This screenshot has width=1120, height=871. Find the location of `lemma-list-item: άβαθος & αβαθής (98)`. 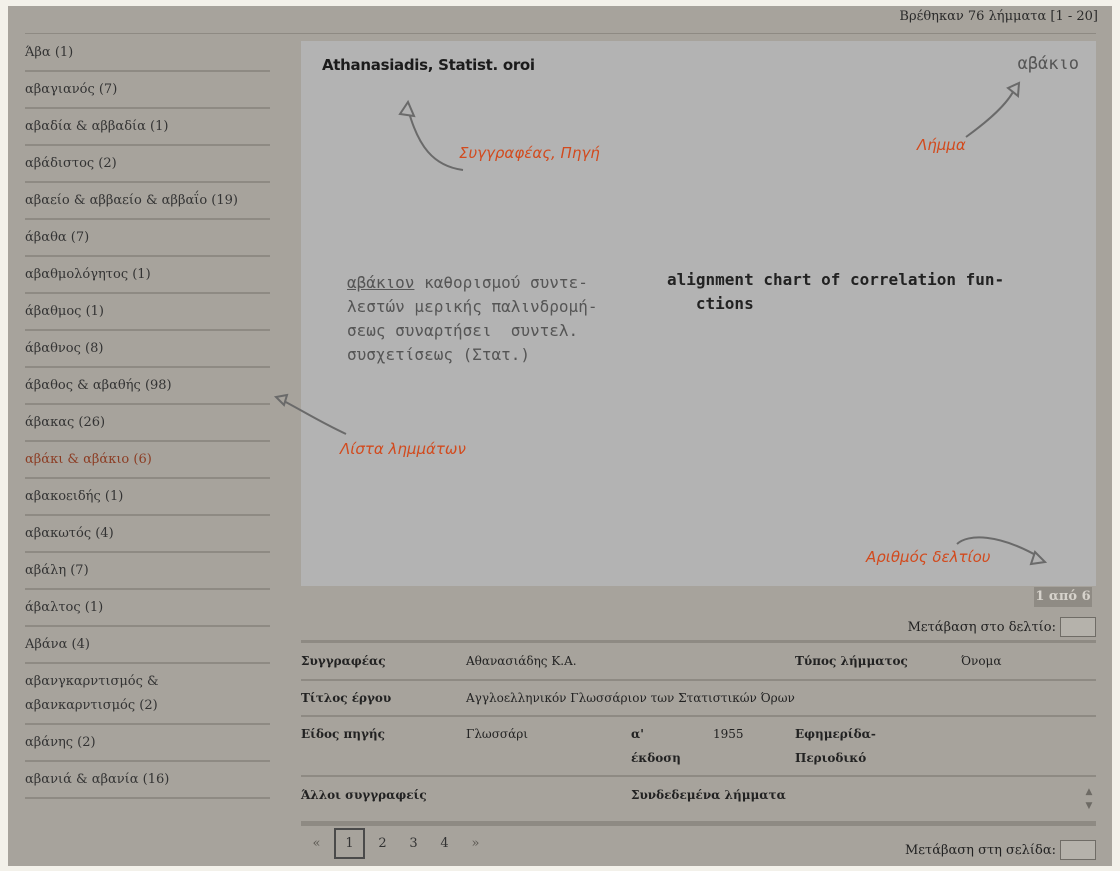

lemma-list-item: άβαθος & αβαθής (98) is located at coordinates (147, 386).